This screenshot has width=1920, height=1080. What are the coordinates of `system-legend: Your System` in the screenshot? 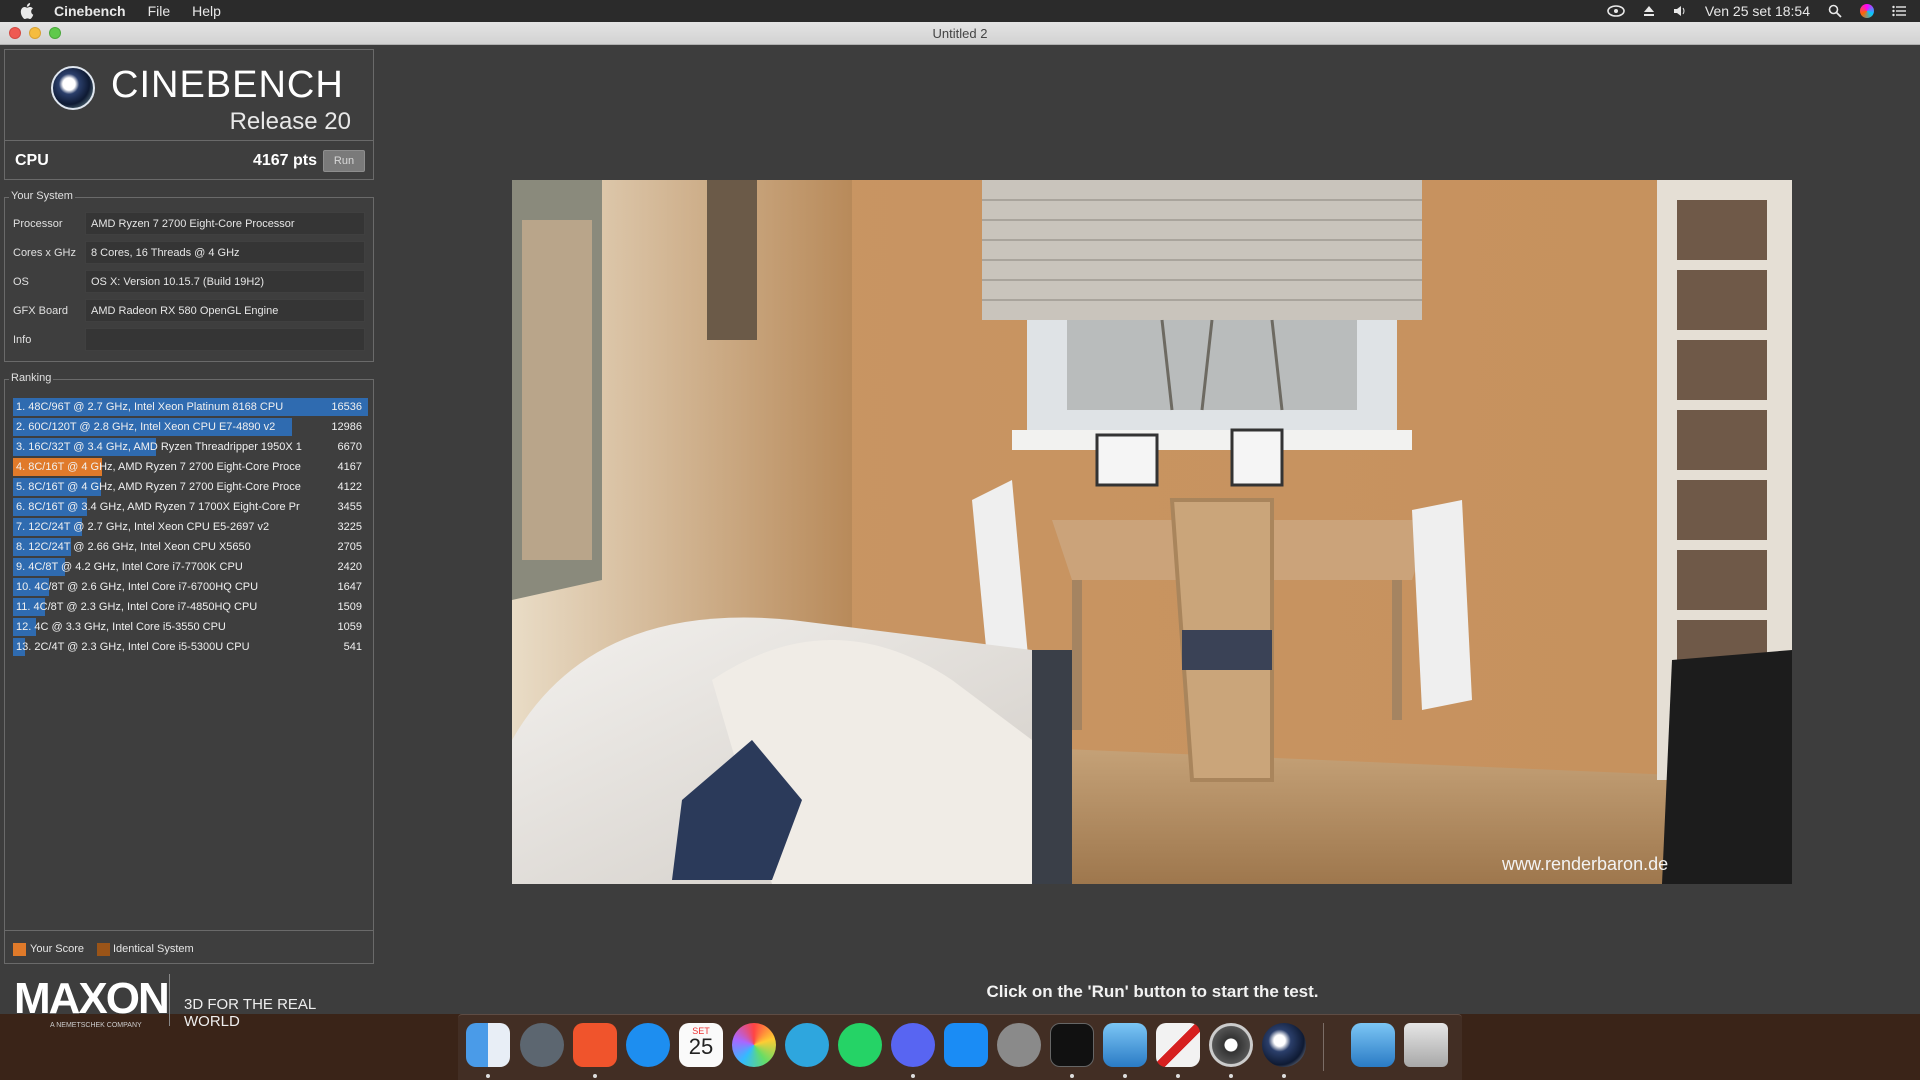 It's located at (42, 196).